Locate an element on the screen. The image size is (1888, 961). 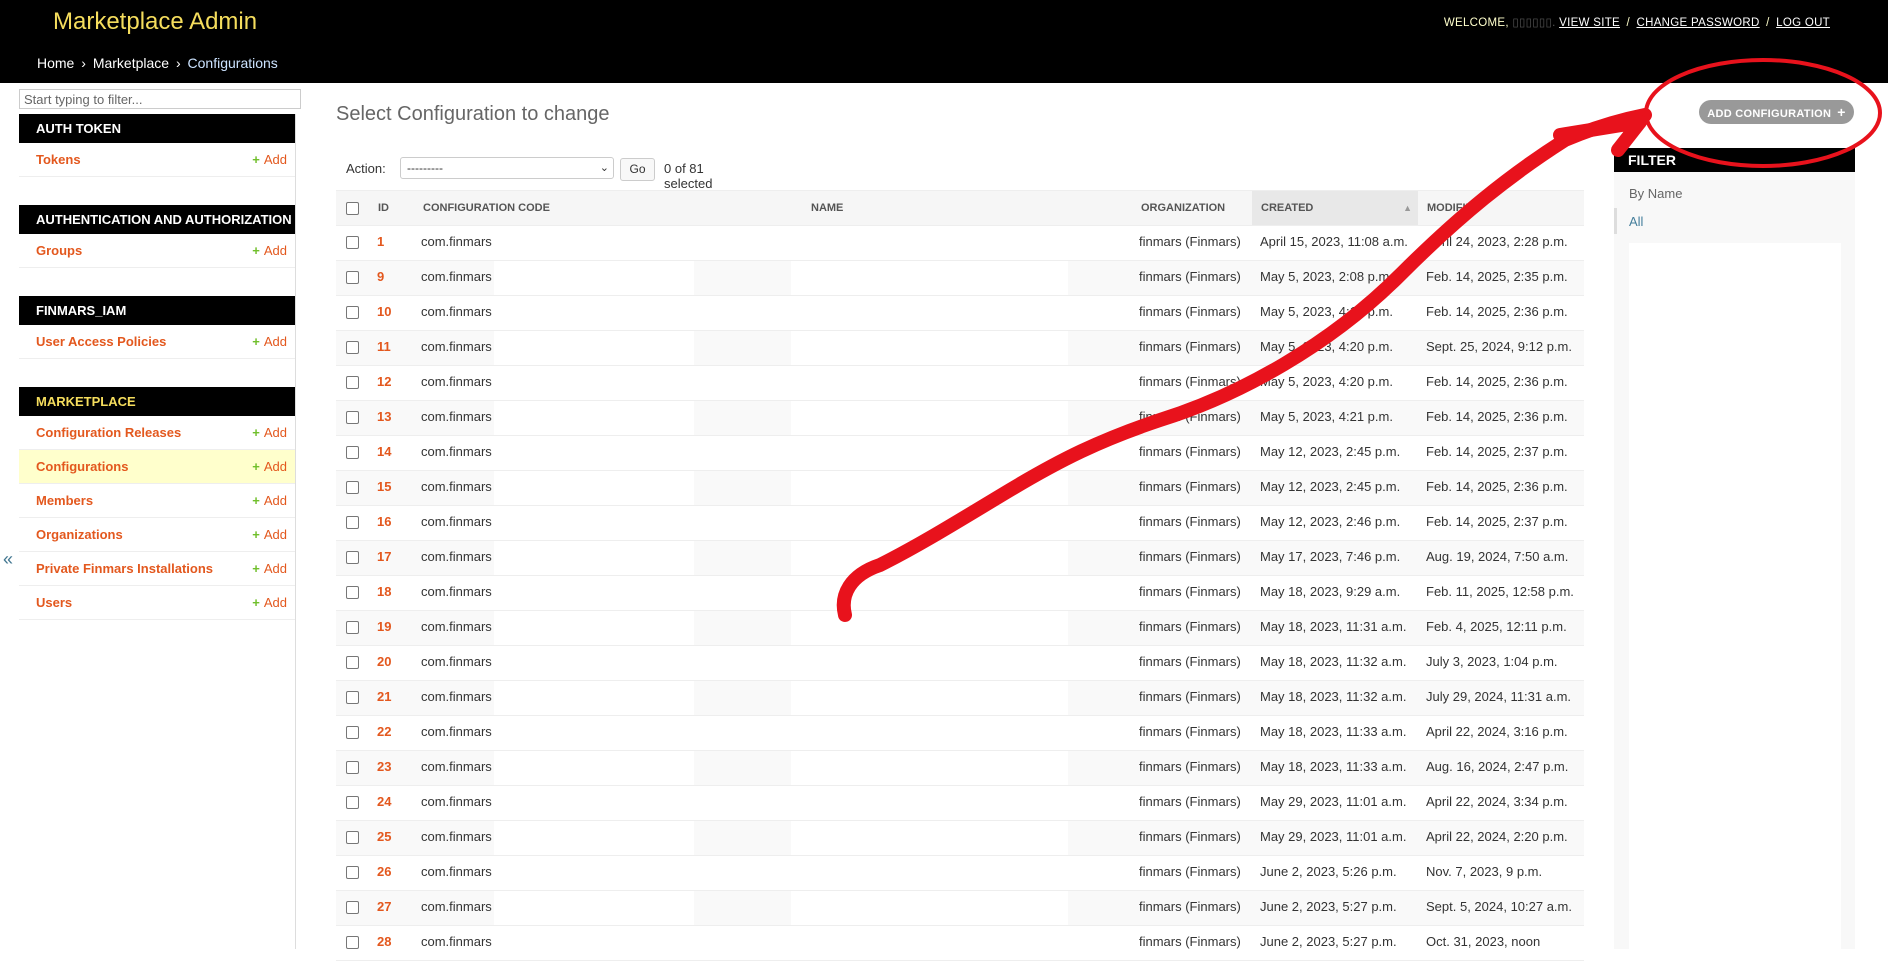
row-id-link: 13 is located at coordinates (384, 418).